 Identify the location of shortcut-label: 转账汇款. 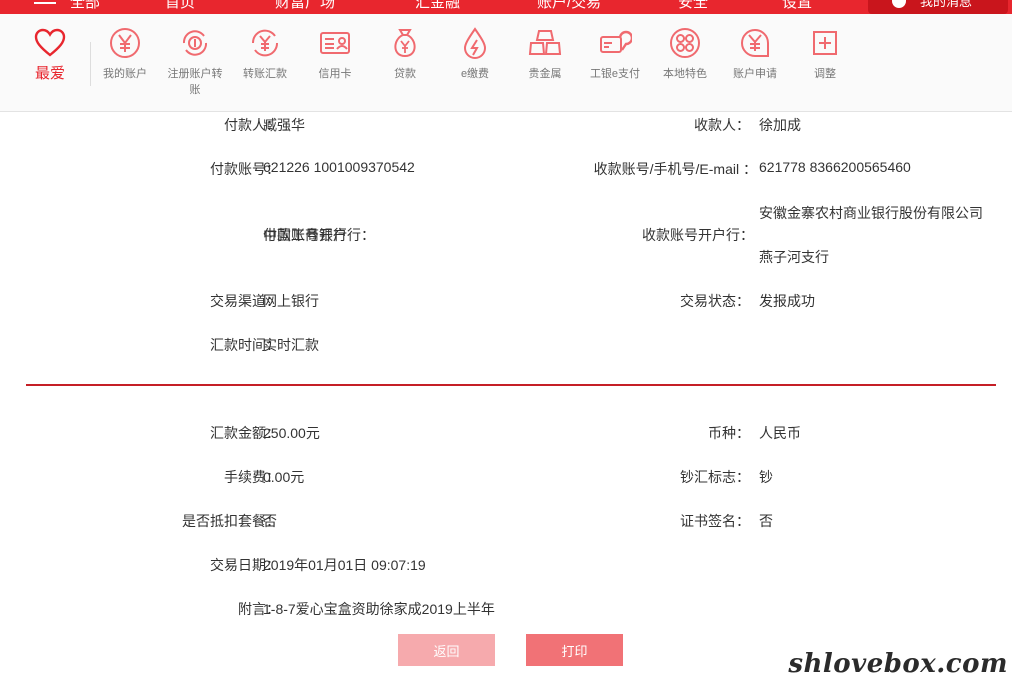
(265, 74).